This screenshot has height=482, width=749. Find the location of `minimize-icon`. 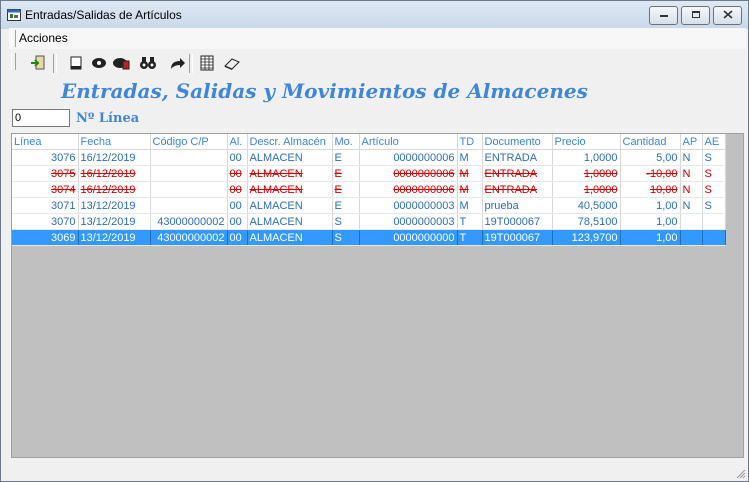

minimize-icon is located at coordinates (664, 15).